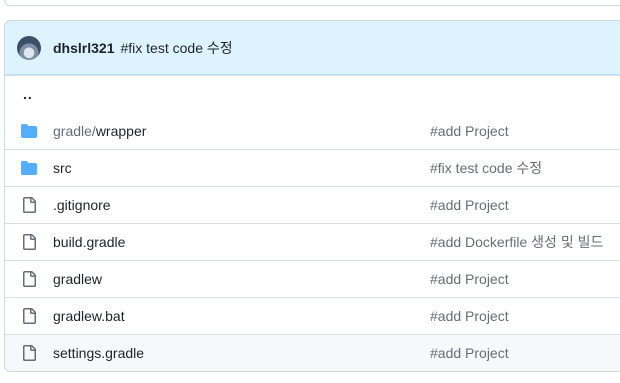 This screenshot has height=383, width=620. Describe the element at coordinates (62, 168) in the screenshot. I see `file-name: src` at that location.